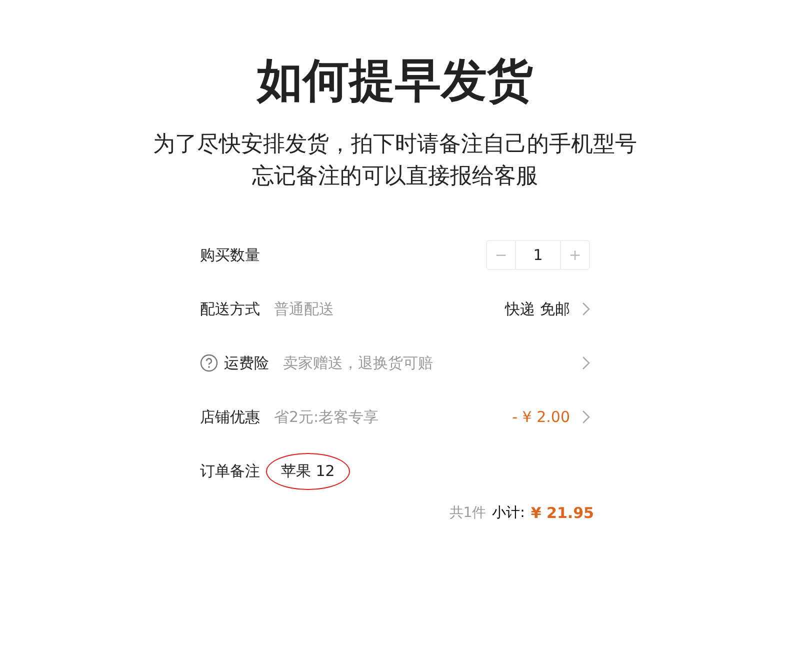 Image resolution: width=790 pixels, height=646 pixels. What do you see at coordinates (230, 417) in the screenshot?
I see `row-label: 店铺优惠` at bounding box center [230, 417].